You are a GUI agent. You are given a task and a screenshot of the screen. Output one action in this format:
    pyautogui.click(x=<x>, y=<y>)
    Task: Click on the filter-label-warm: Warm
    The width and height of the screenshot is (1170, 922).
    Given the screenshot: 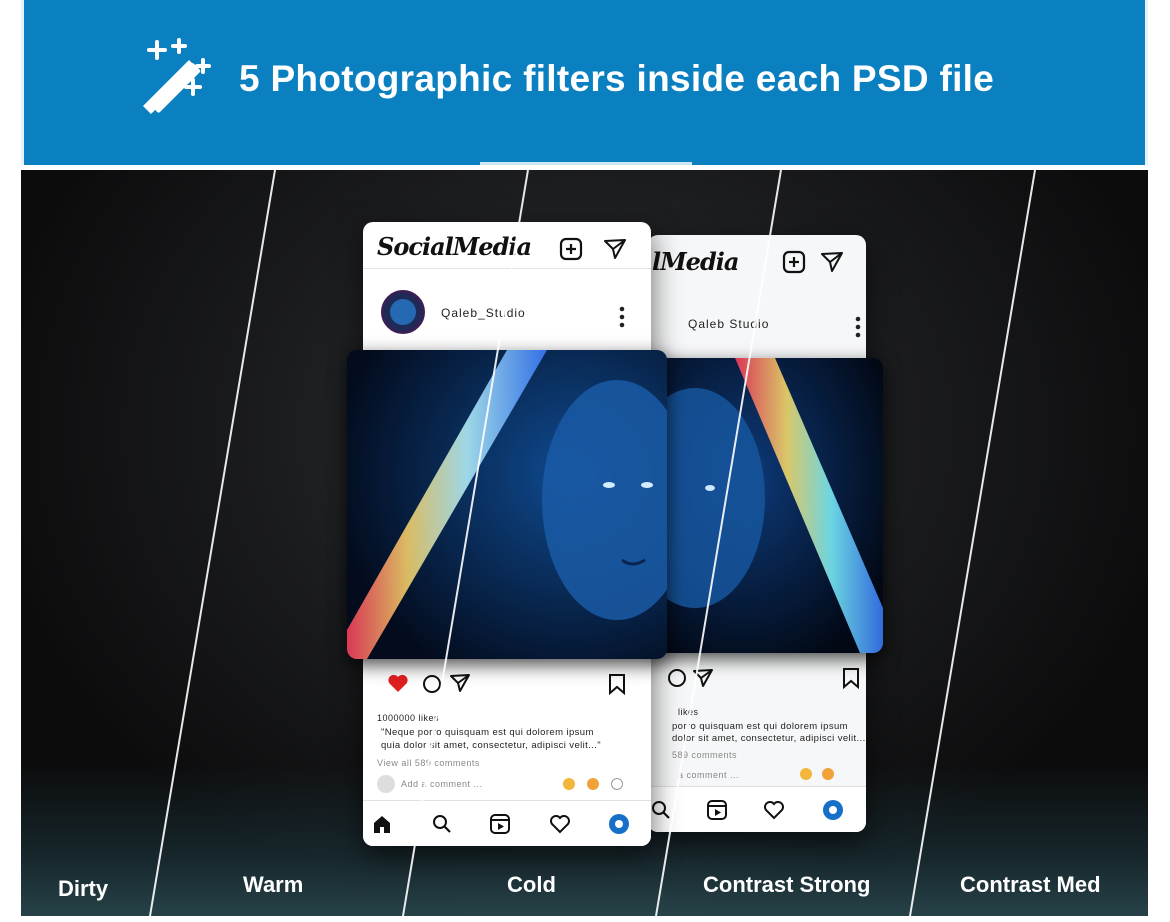 What is the action you would take?
    pyautogui.click(x=273, y=884)
    